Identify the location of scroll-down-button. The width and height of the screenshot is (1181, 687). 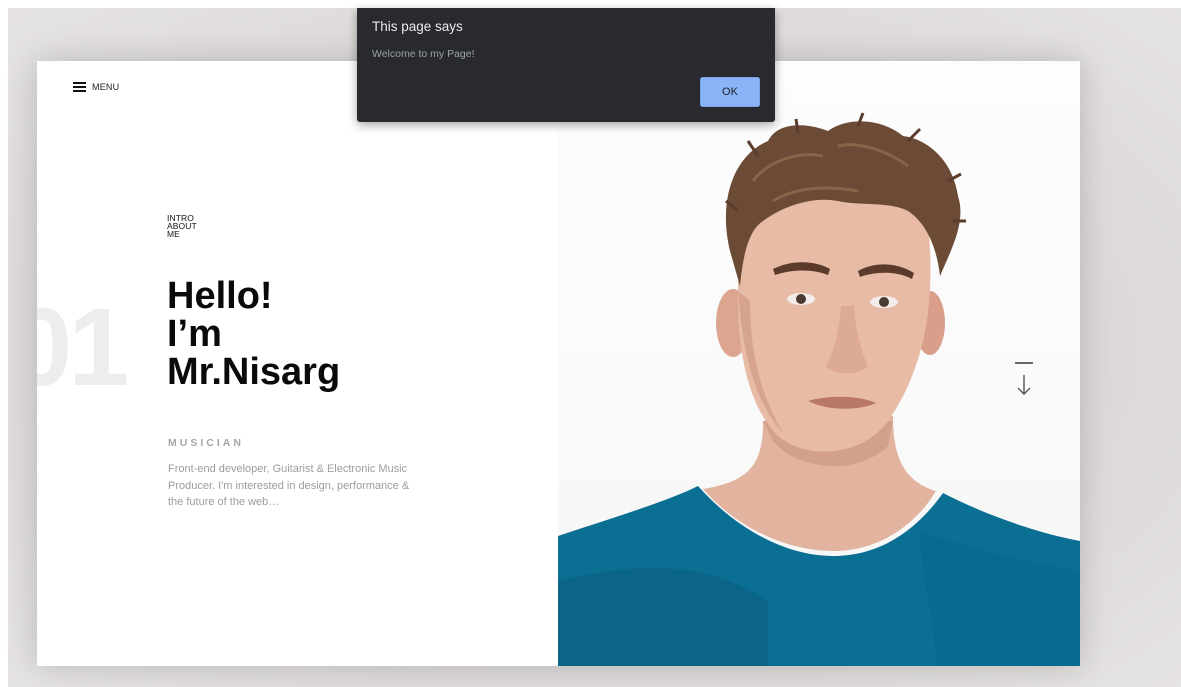
(1024, 381).